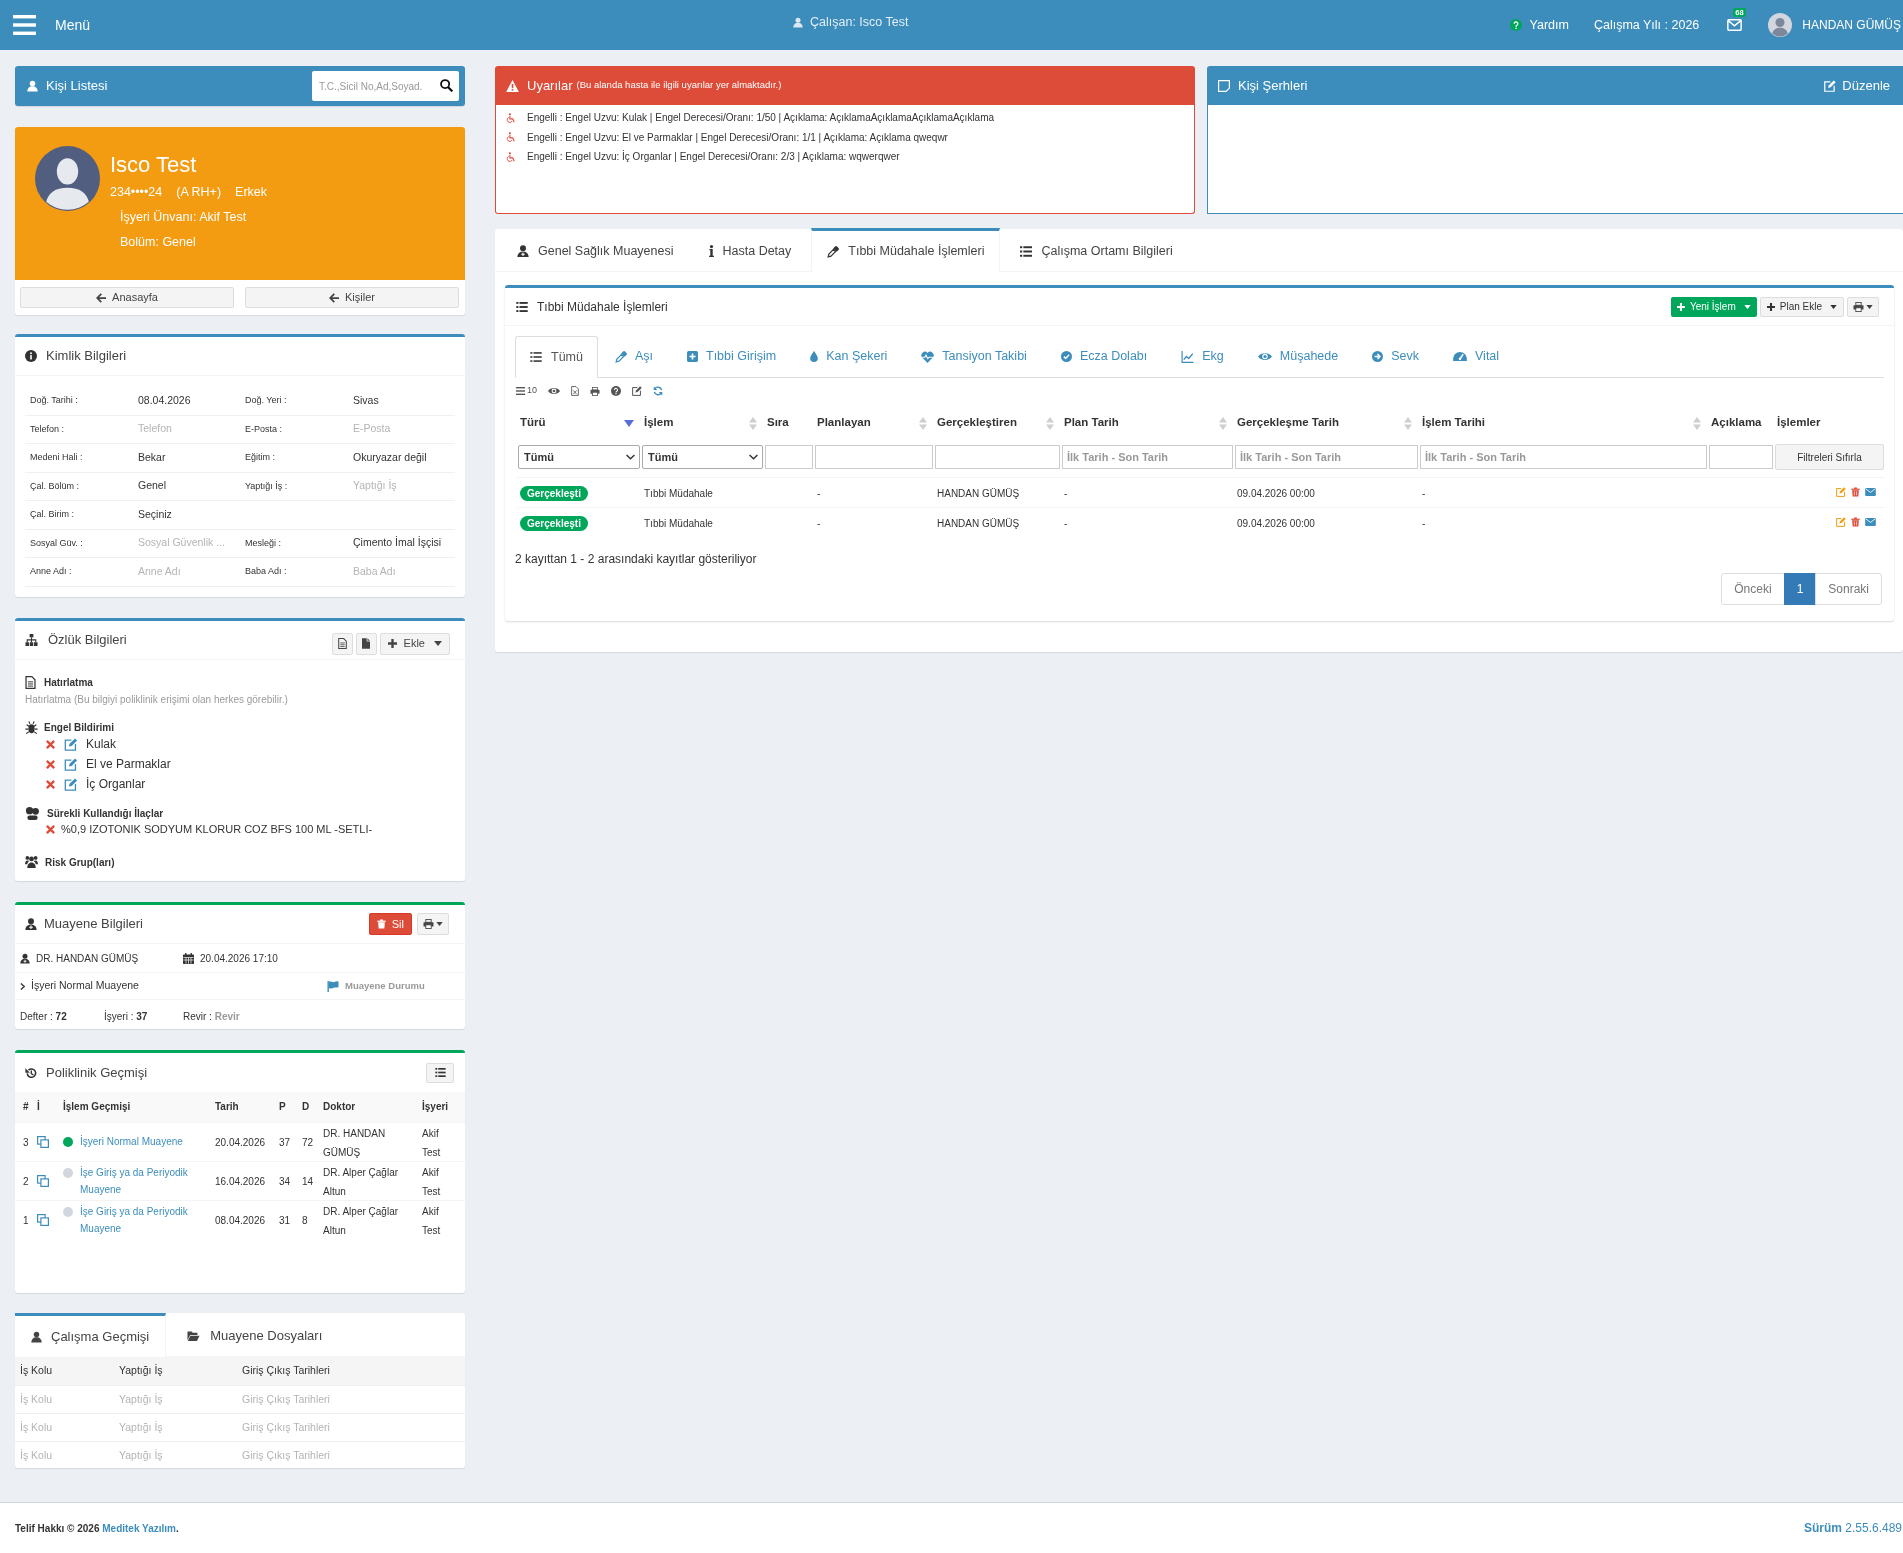  Describe the element at coordinates (1476, 356) in the screenshot. I see `tab: Vital` at that location.